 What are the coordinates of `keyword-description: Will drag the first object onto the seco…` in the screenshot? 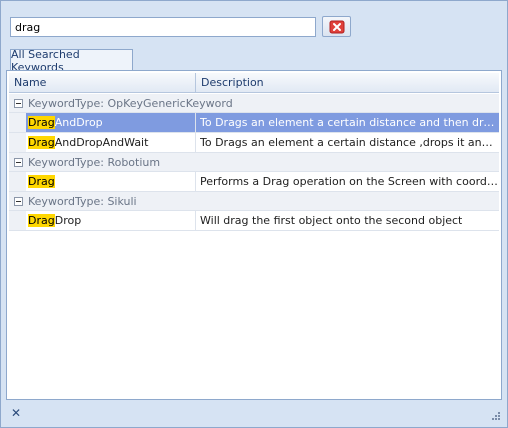 It's located at (331, 220).